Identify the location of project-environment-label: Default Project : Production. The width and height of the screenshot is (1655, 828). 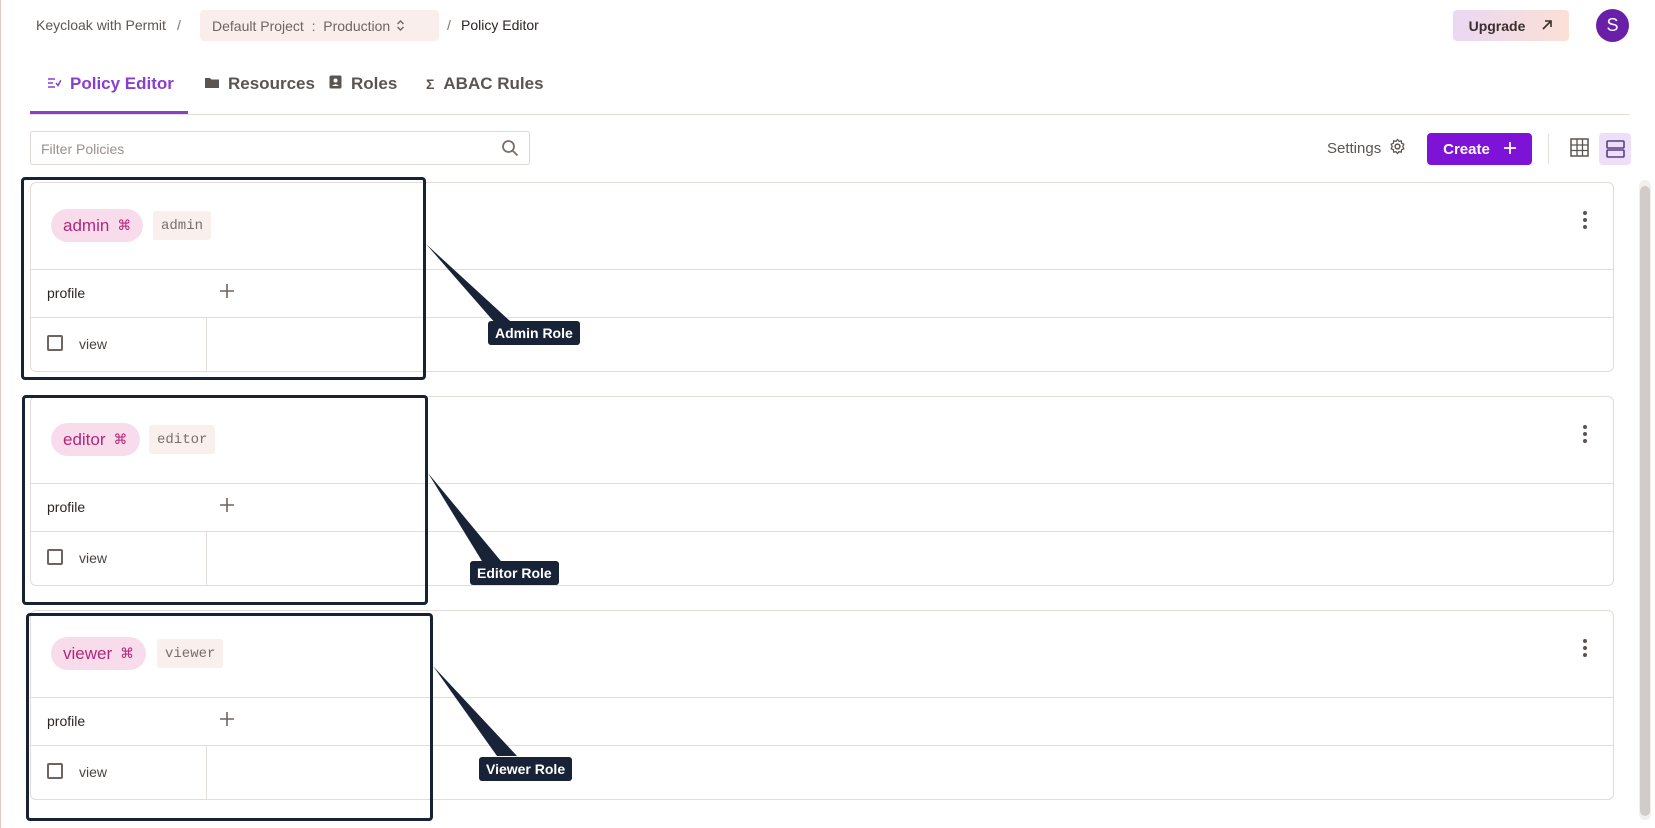
(301, 25).